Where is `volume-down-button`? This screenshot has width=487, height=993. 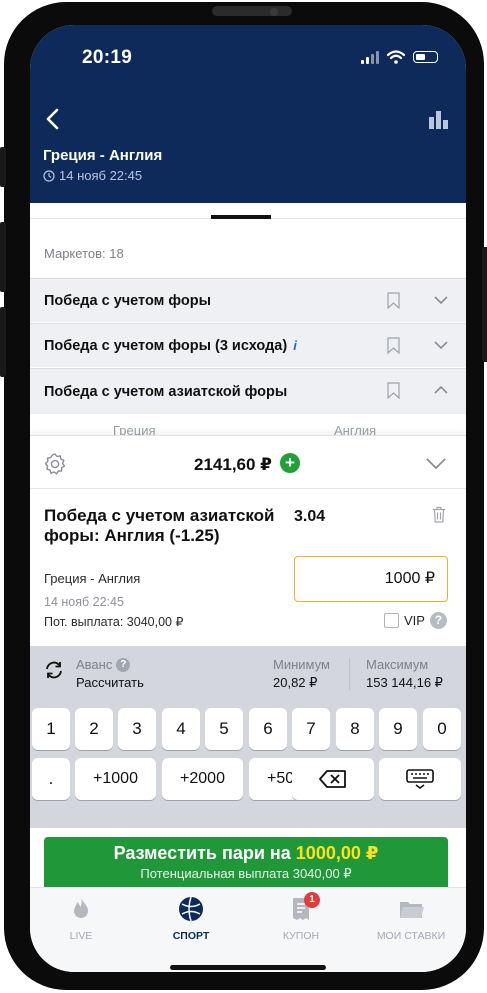 volume-down-button is located at coordinates (3, 342).